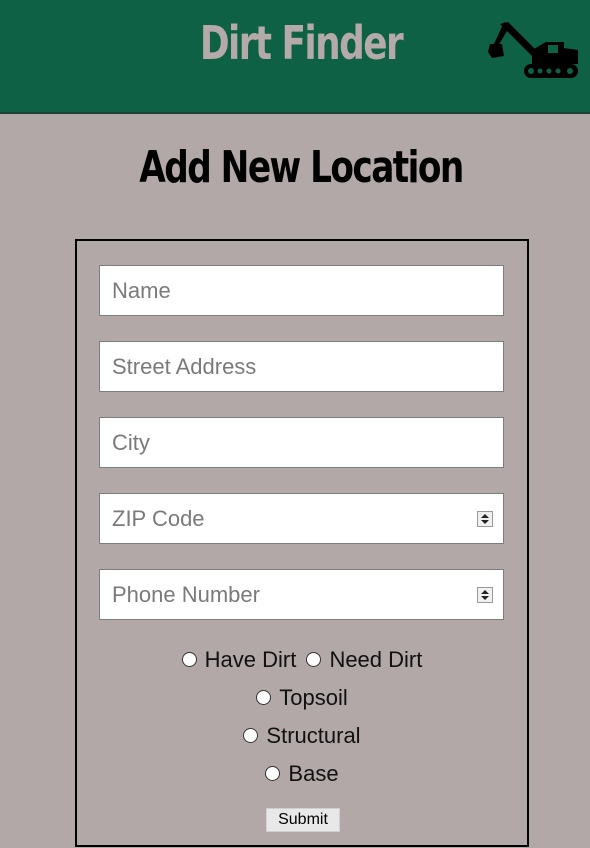  I want to click on have-dirt-option: Have Dirt, so click(239, 660).